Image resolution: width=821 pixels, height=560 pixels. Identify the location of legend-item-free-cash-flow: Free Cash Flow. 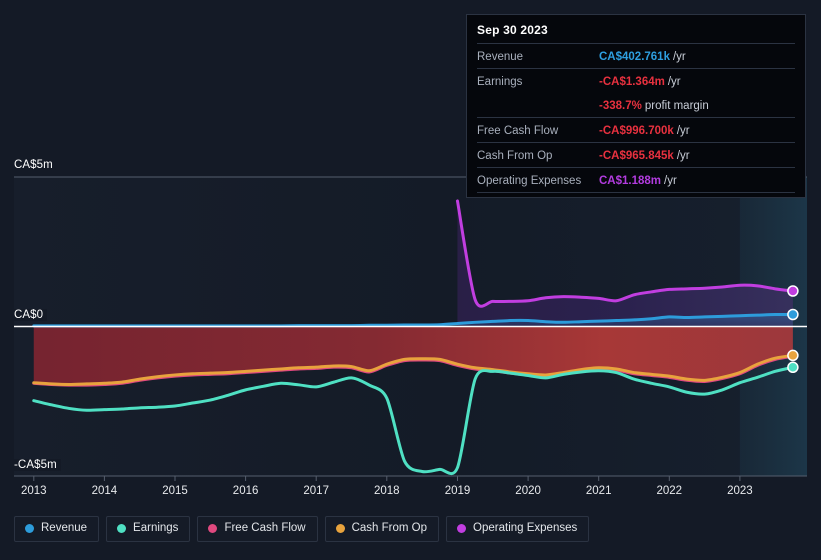
(257, 529).